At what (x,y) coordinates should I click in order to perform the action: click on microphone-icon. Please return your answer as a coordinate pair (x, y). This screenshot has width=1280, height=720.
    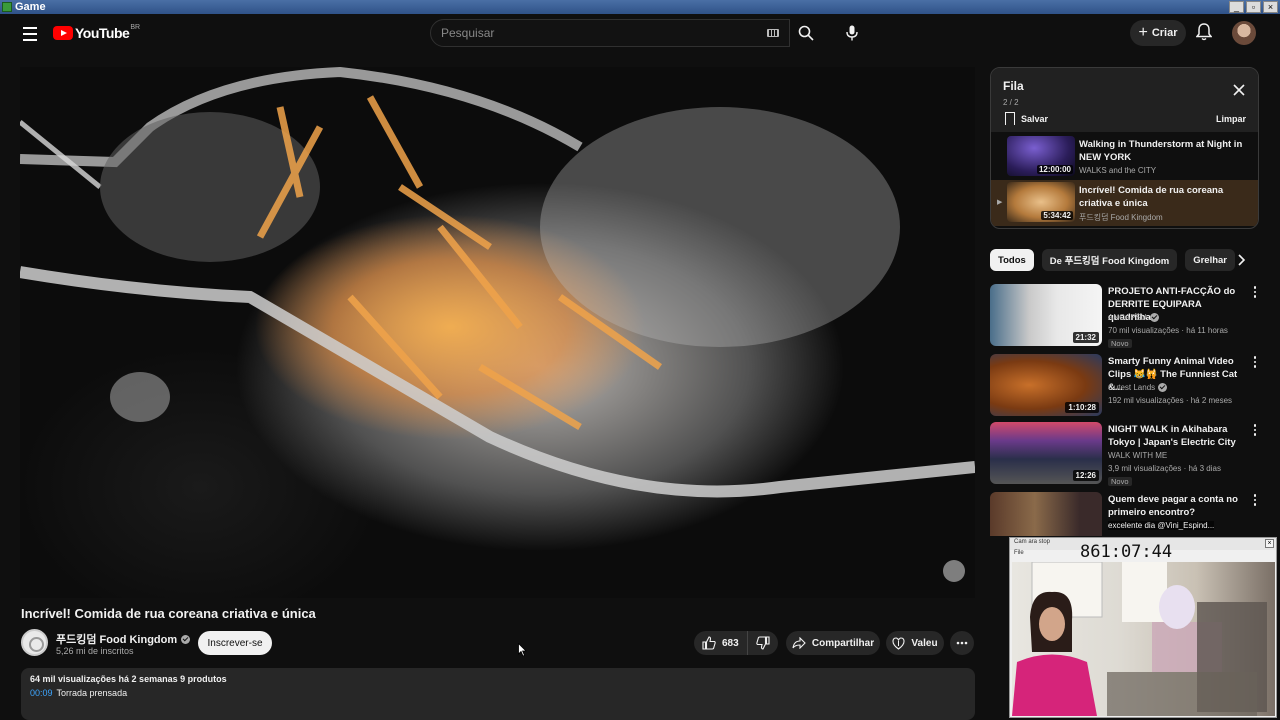
    Looking at the image, I should click on (852, 33).